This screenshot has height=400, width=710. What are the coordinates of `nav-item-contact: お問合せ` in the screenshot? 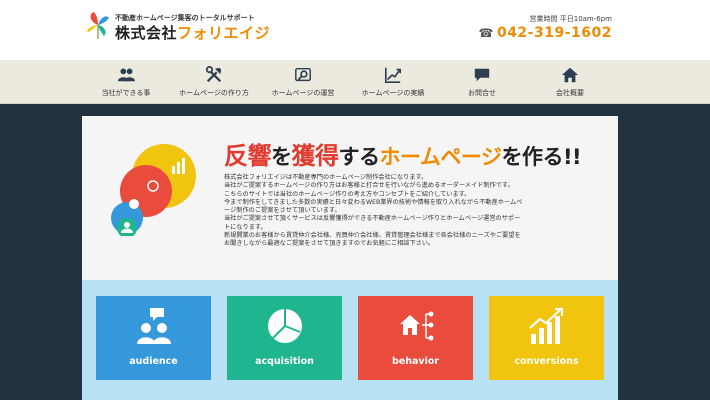 It's located at (482, 82).